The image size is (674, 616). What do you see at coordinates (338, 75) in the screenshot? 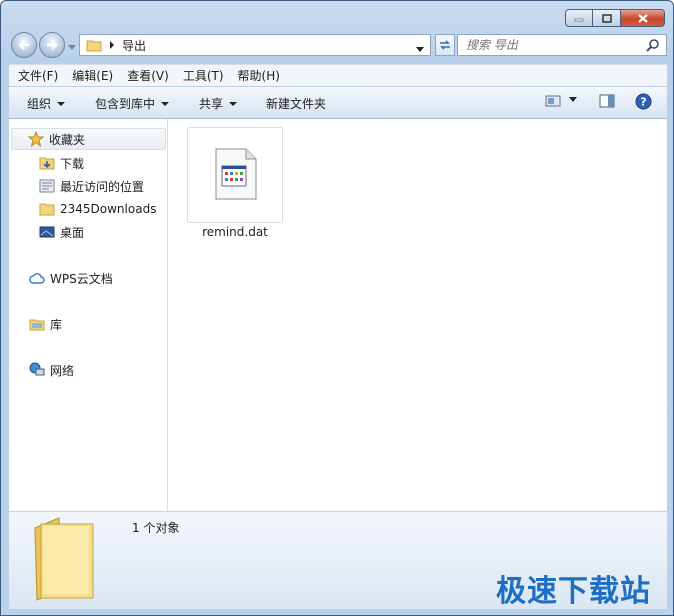
I see `menu-bar: 文件(F) 编辑(E) 查看(V) 工具(T) 帮助(H)` at bounding box center [338, 75].